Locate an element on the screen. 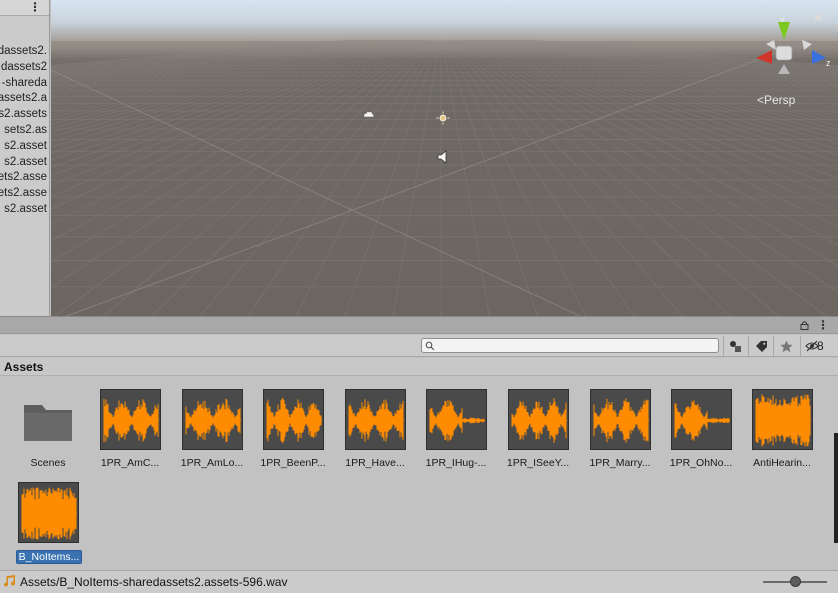  filter-by-type-button is located at coordinates (735, 346).